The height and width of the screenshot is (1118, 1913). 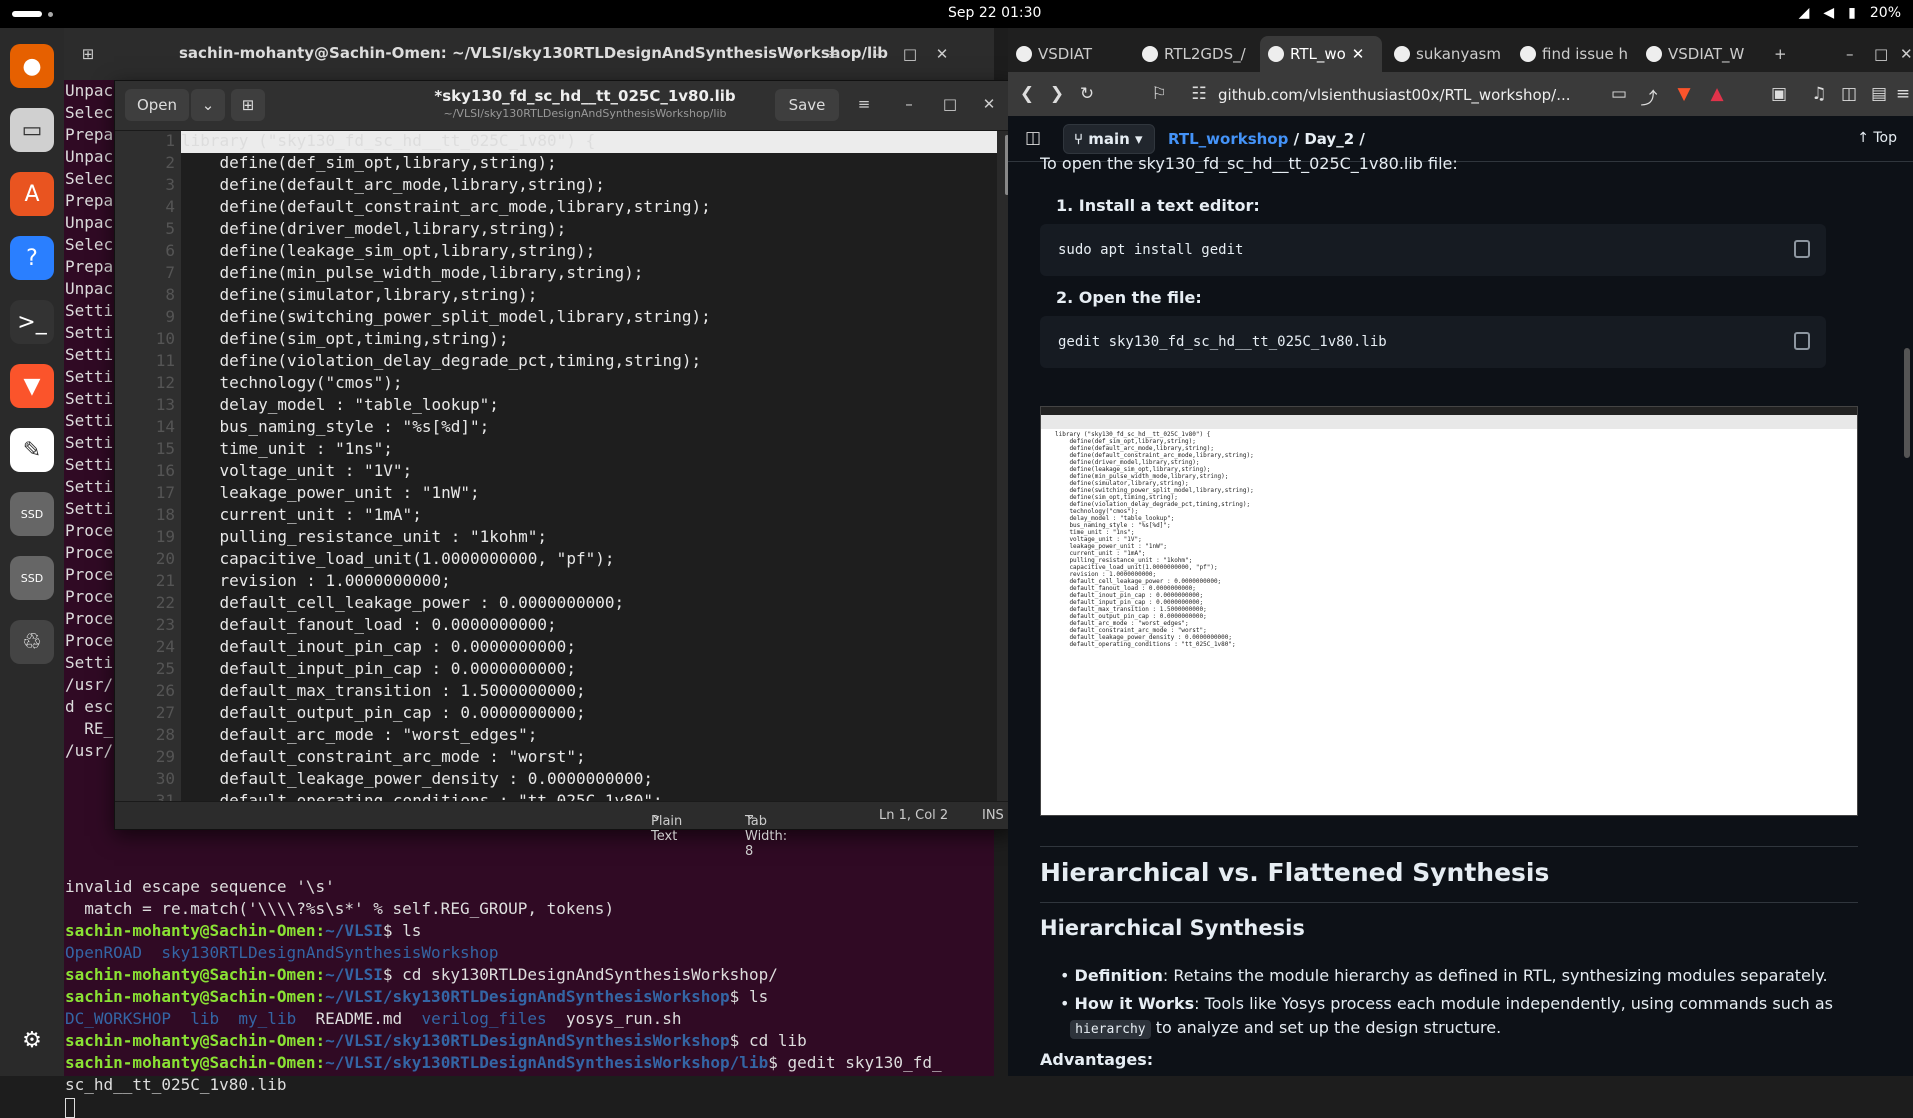 I want to click on activities-indicator, so click(x=27, y=14).